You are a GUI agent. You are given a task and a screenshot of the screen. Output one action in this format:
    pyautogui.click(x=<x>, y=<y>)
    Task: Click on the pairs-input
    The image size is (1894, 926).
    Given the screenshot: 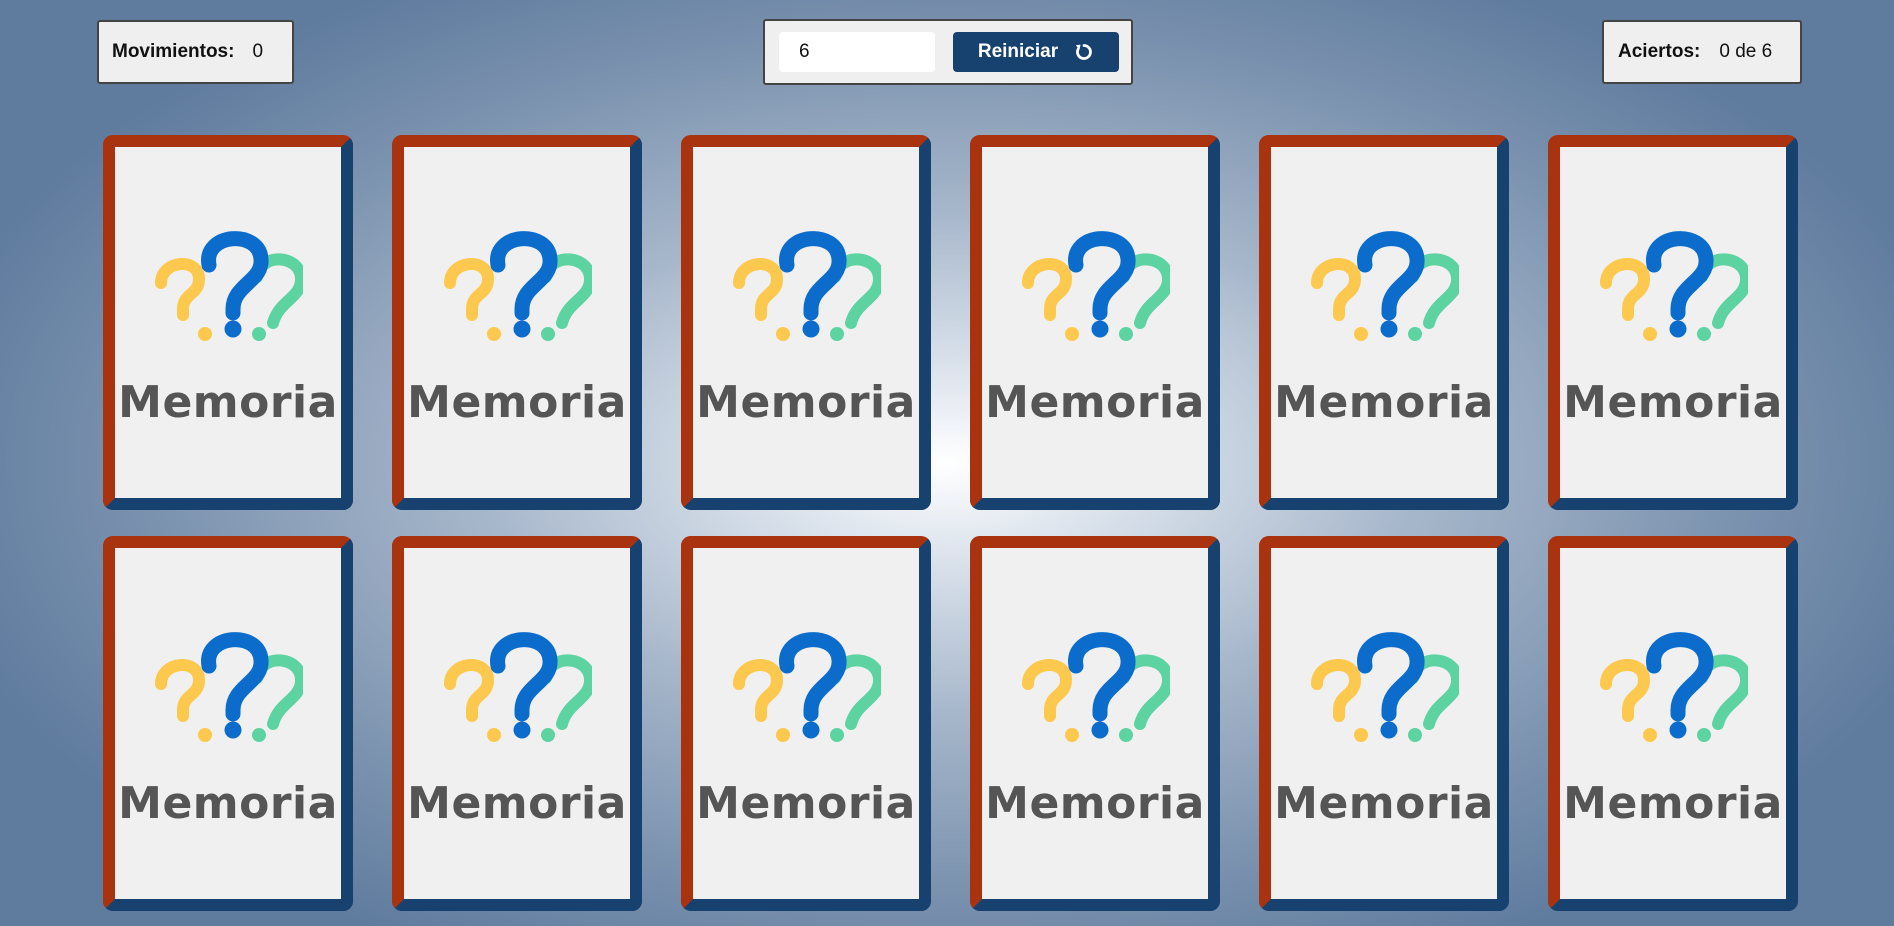 What is the action you would take?
    pyautogui.click(x=857, y=52)
    